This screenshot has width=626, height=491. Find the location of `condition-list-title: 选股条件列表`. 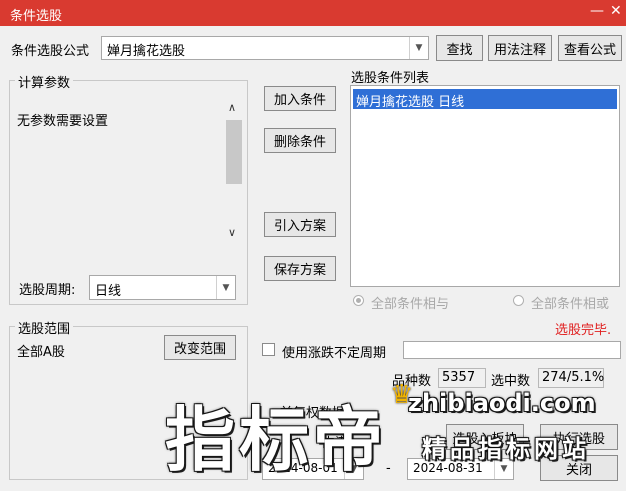

condition-list-title: 选股条件列表 is located at coordinates (390, 78).